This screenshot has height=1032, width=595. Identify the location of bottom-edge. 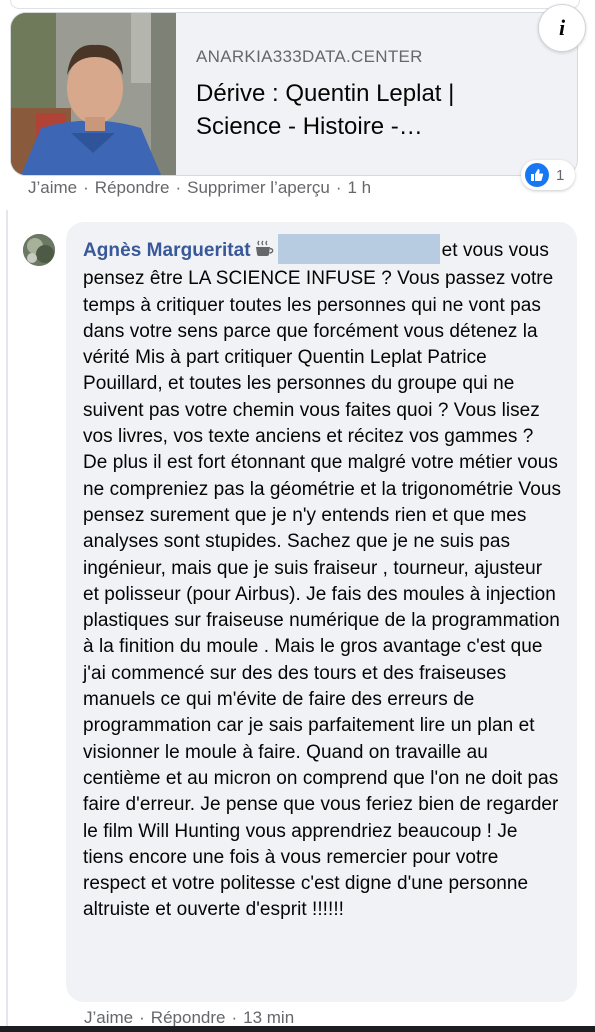
(297, 1029).